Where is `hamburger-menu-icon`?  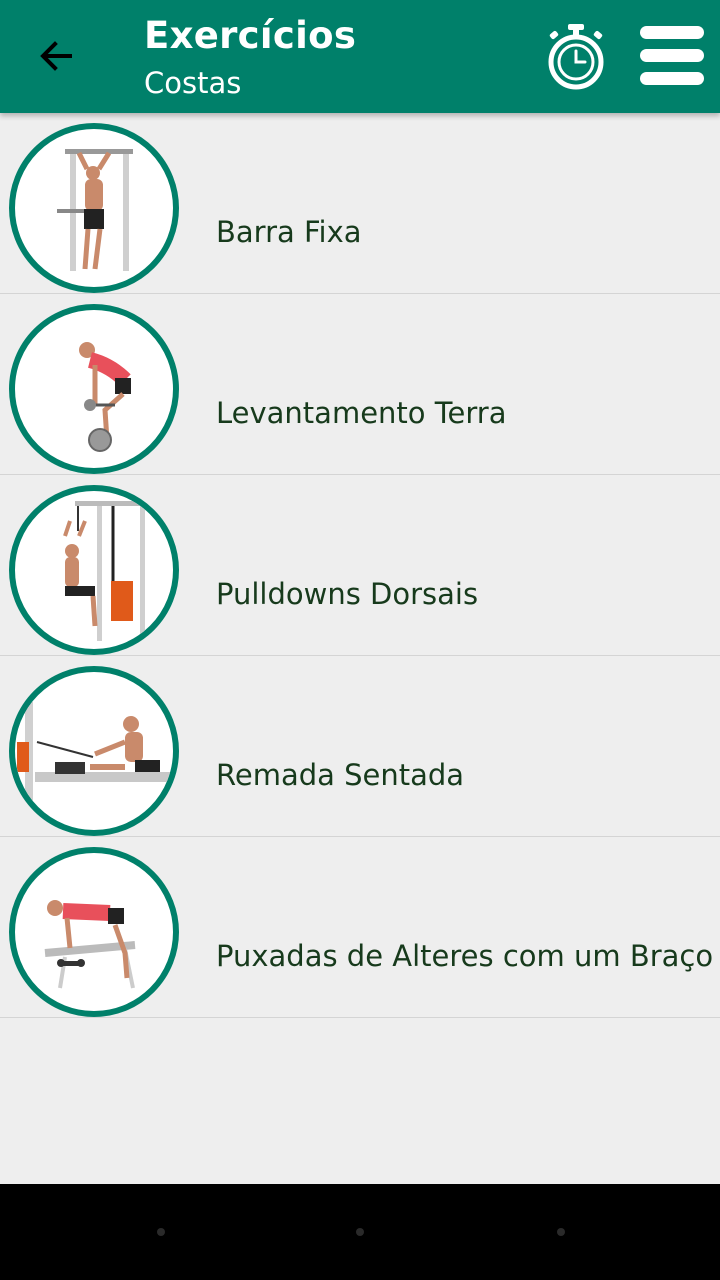 hamburger-menu-icon is located at coordinates (672, 55).